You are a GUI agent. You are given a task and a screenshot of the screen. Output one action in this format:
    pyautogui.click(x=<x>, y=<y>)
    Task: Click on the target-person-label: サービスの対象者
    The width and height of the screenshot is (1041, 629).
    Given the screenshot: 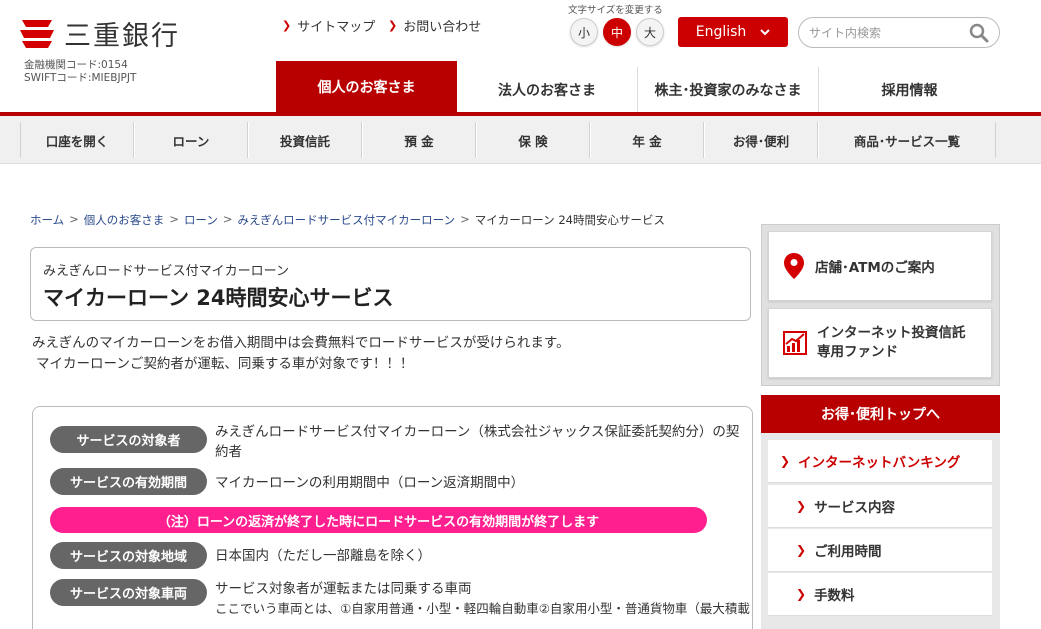 What is the action you would take?
    pyautogui.click(x=128, y=439)
    